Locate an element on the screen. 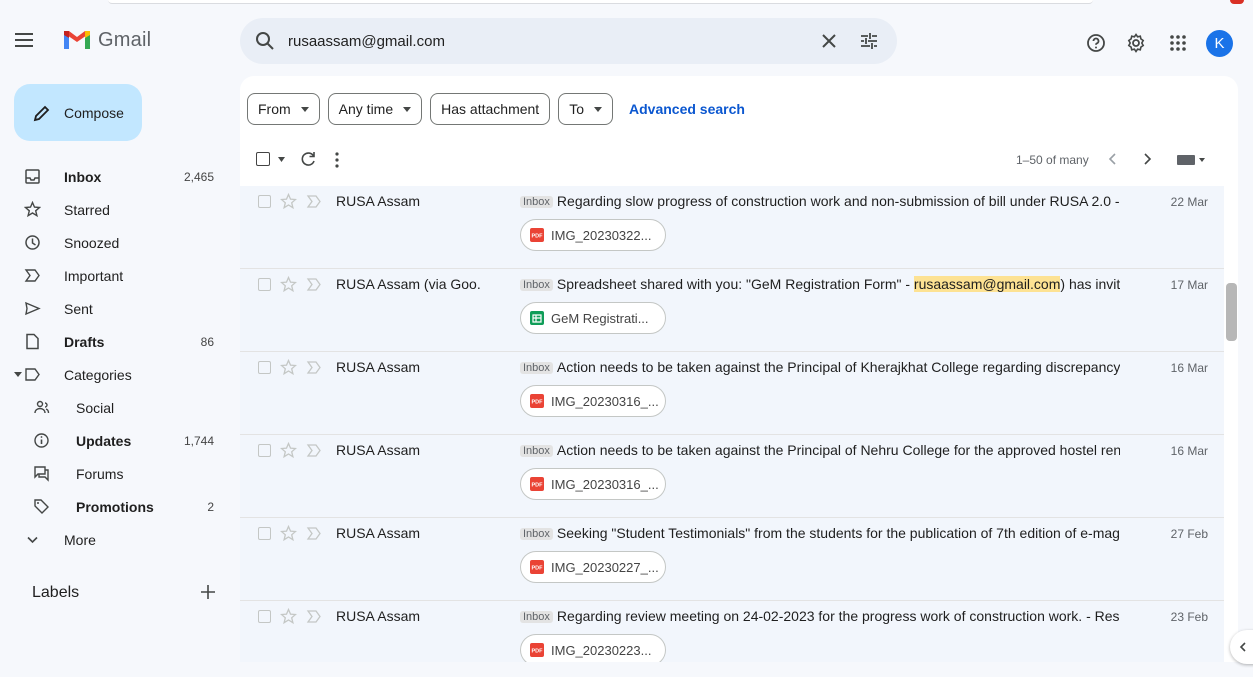 The image size is (1253, 677). pagination-text: 1–50 of many is located at coordinates (1052, 160).